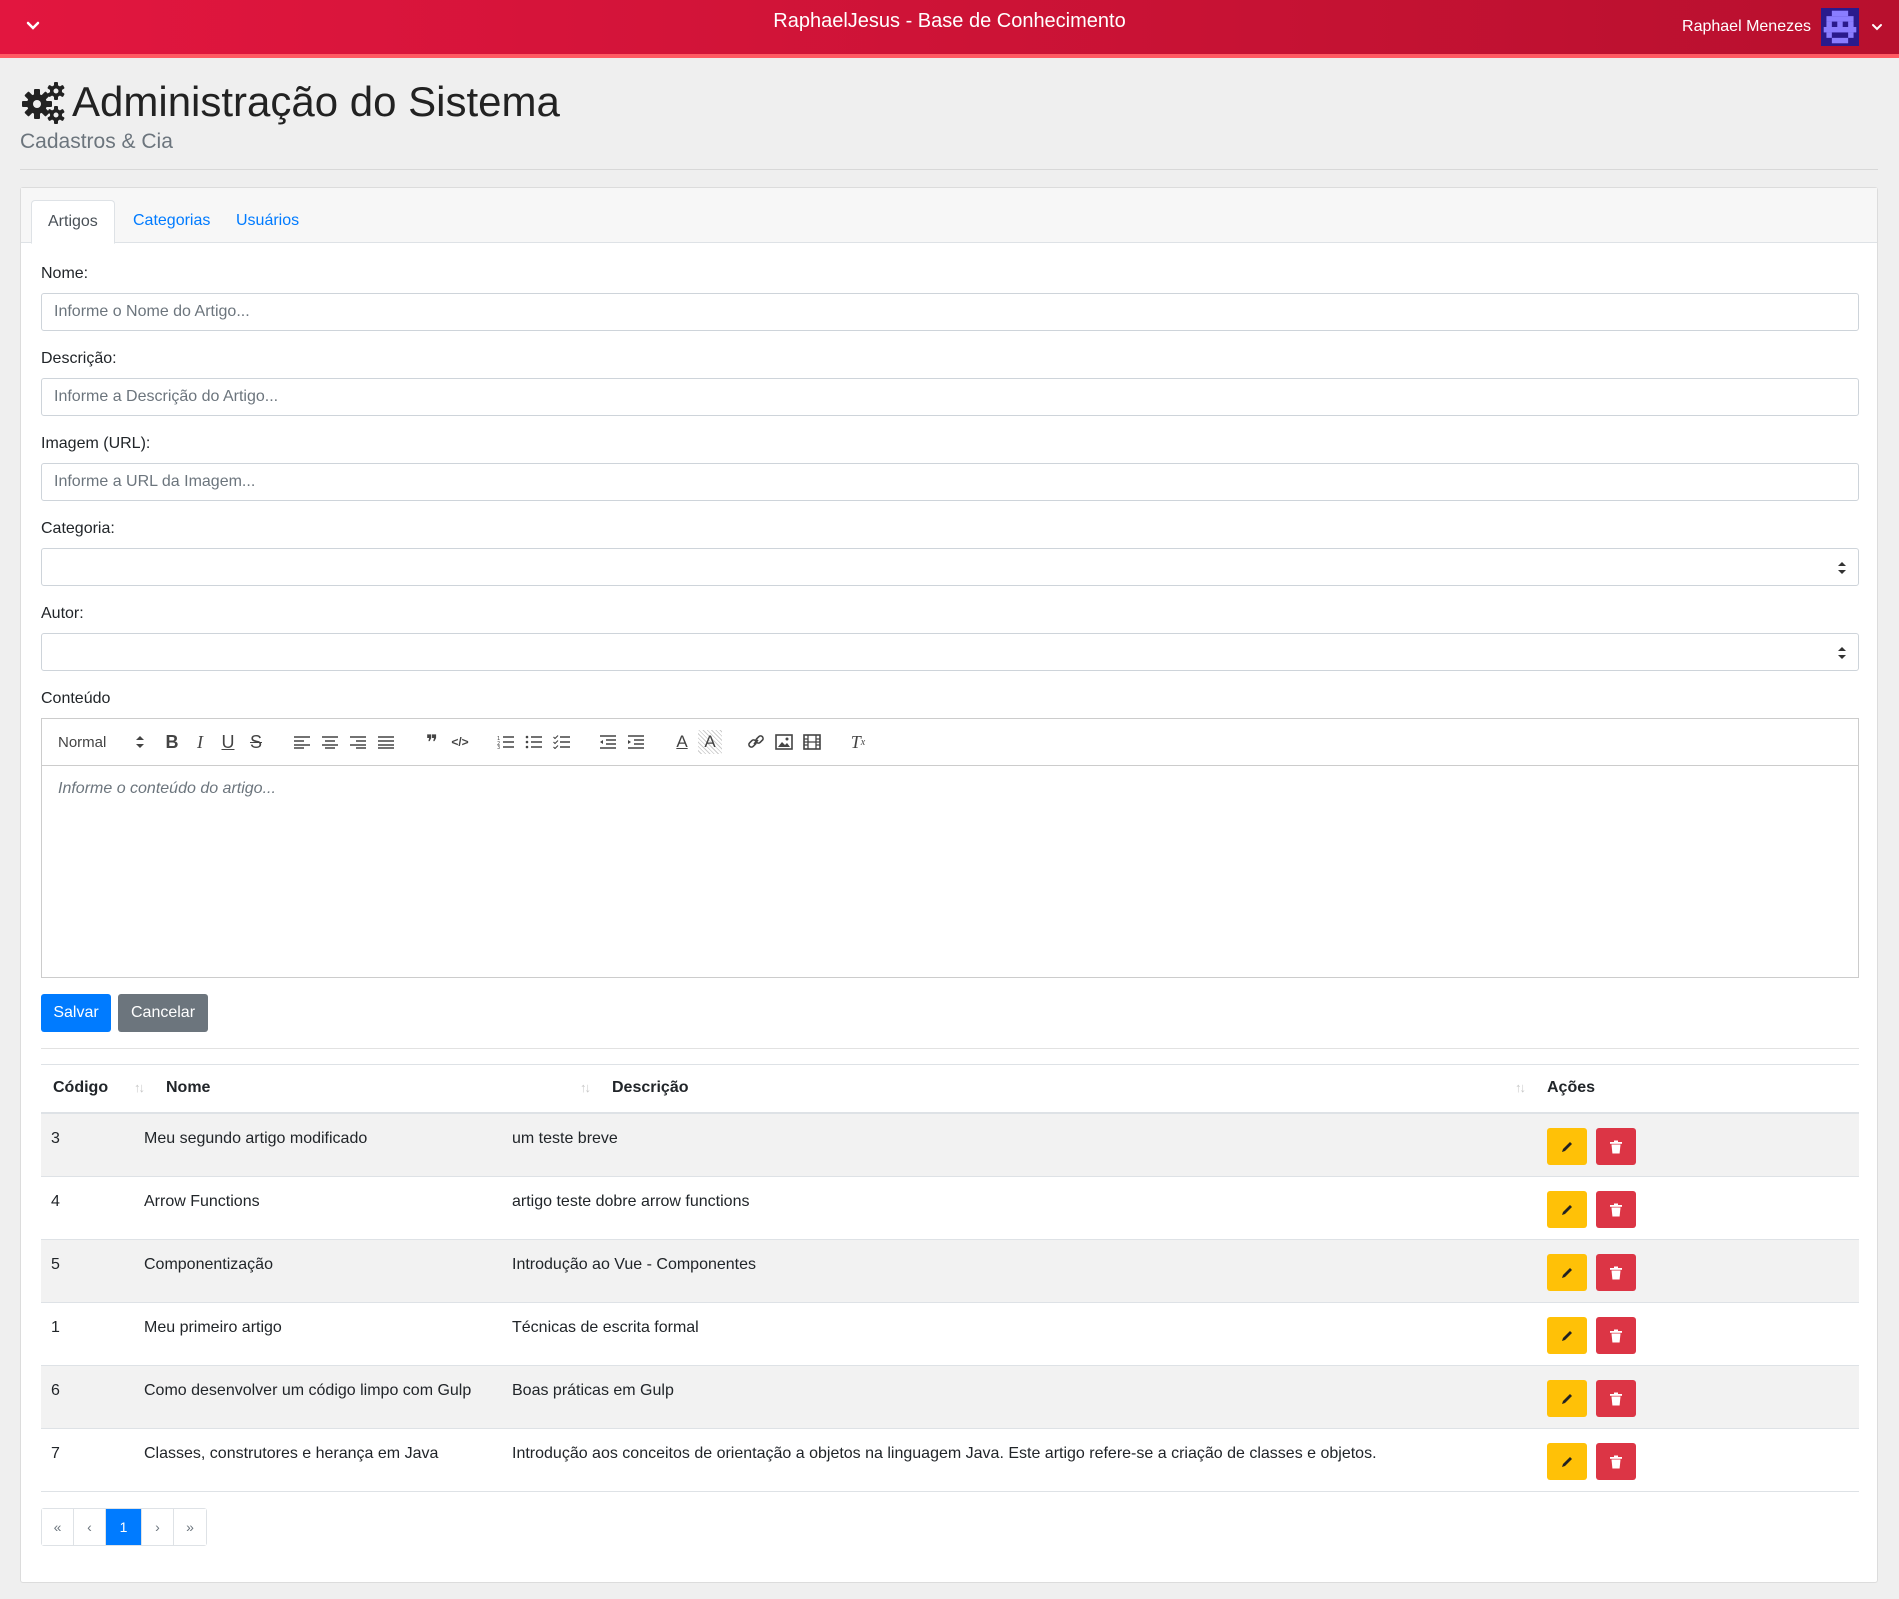 The height and width of the screenshot is (1599, 1899). I want to click on format-select: Normal, so click(101, 742).